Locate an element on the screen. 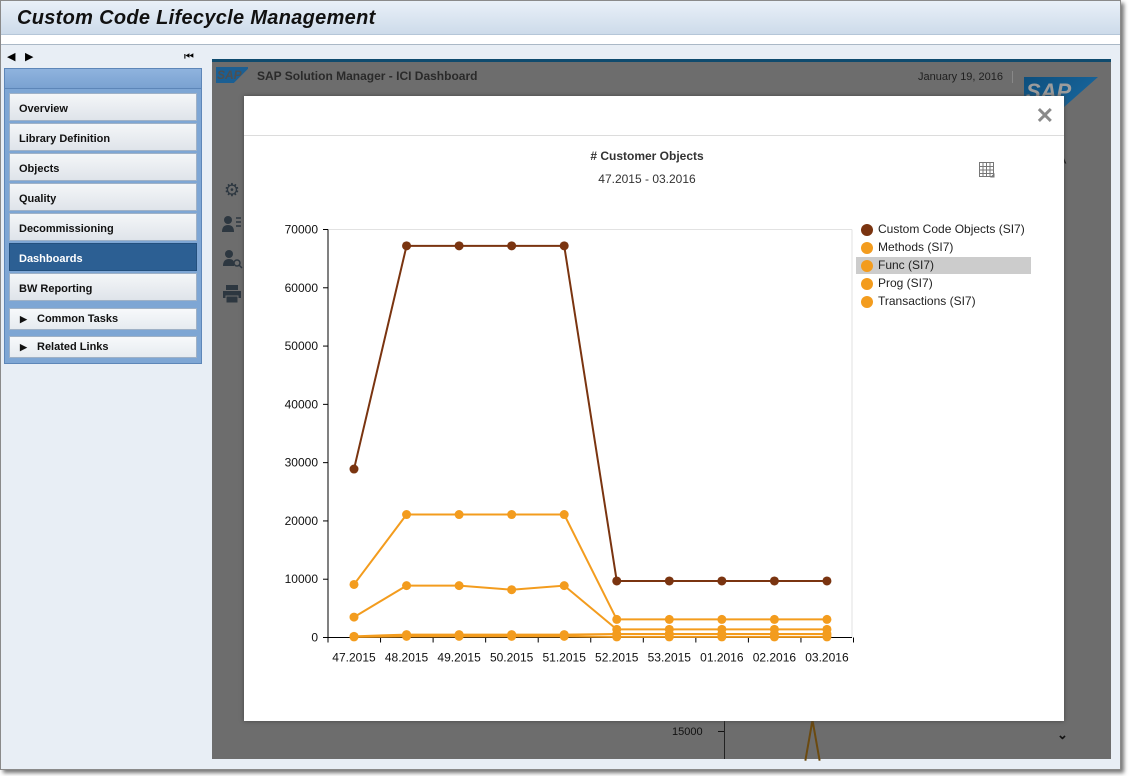  y-tick-label: 70000 is located at coordinates (302, 230).